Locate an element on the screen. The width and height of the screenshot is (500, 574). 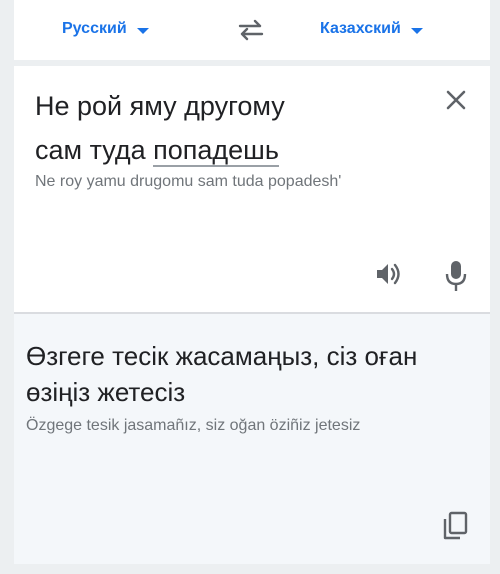
frame-left is located at coordinates (7, 287).